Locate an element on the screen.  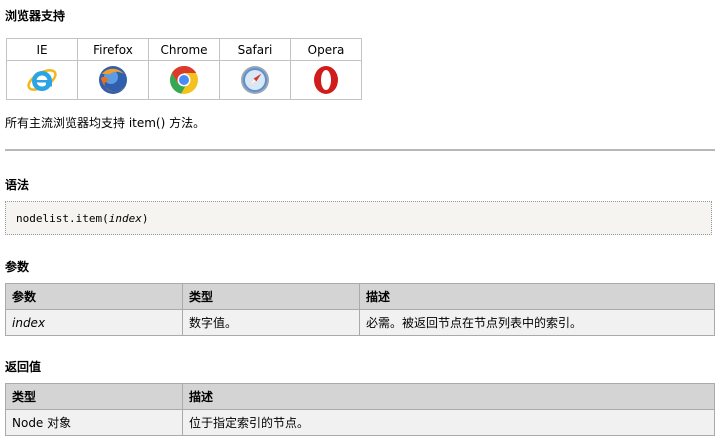
safari-icon is located at coordinates (255, 80).